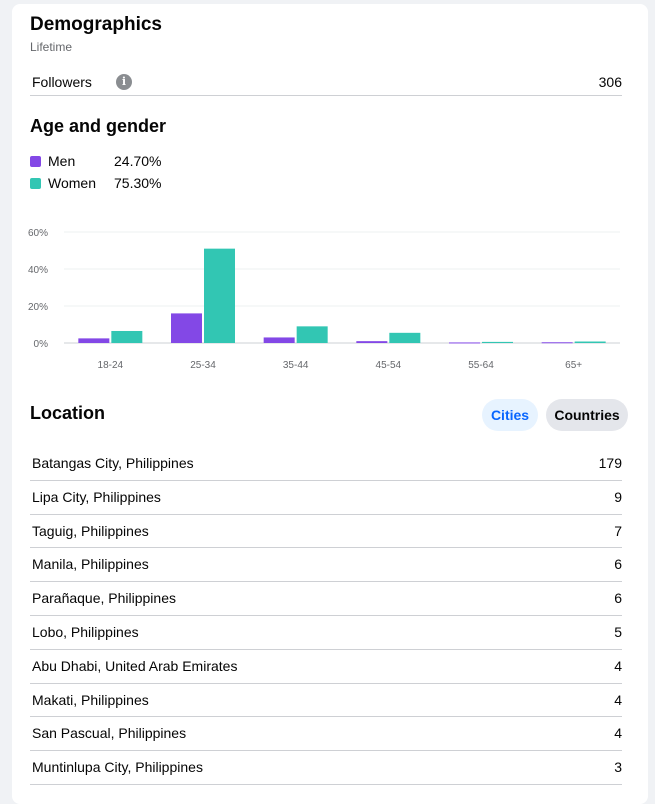  I want to click on location-name: Parañaque, Philippines, so click(104, 598).